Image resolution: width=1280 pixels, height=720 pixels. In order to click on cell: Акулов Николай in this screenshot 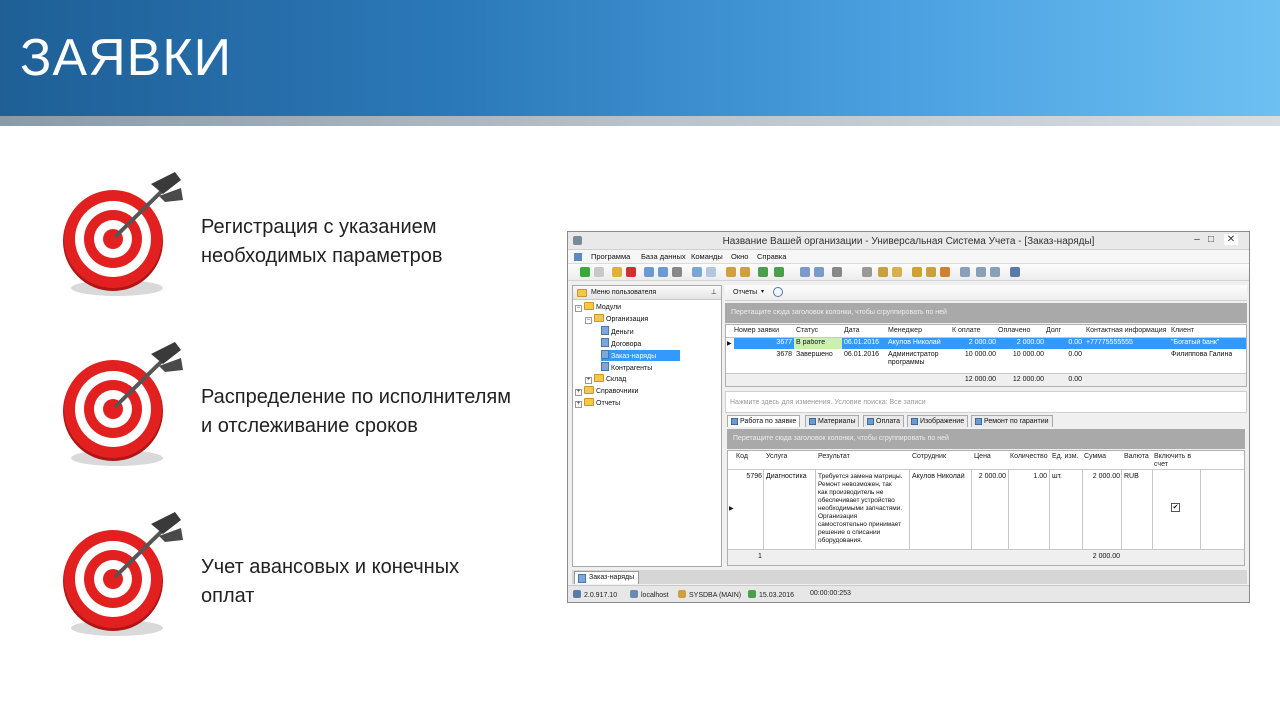, I will do `click(938, 476)`.